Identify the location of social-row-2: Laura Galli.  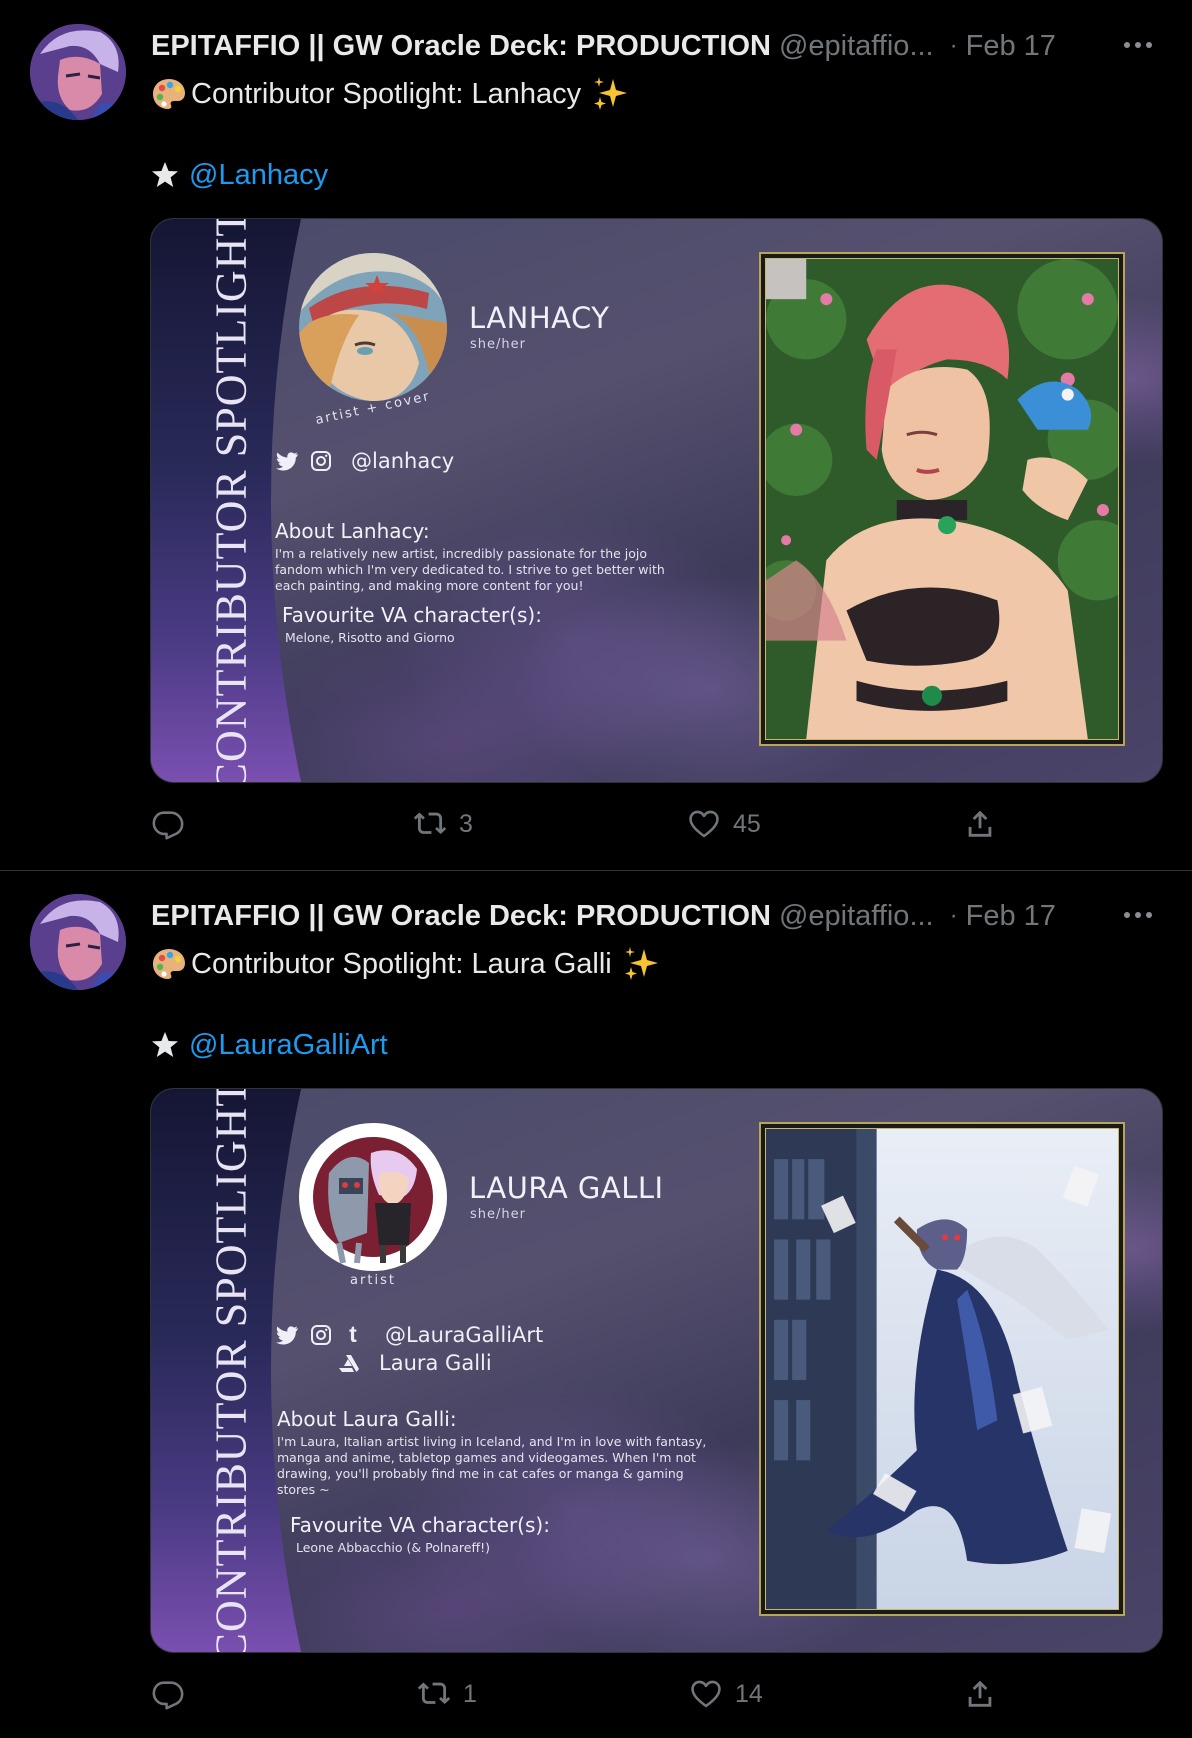
(414, 1363).